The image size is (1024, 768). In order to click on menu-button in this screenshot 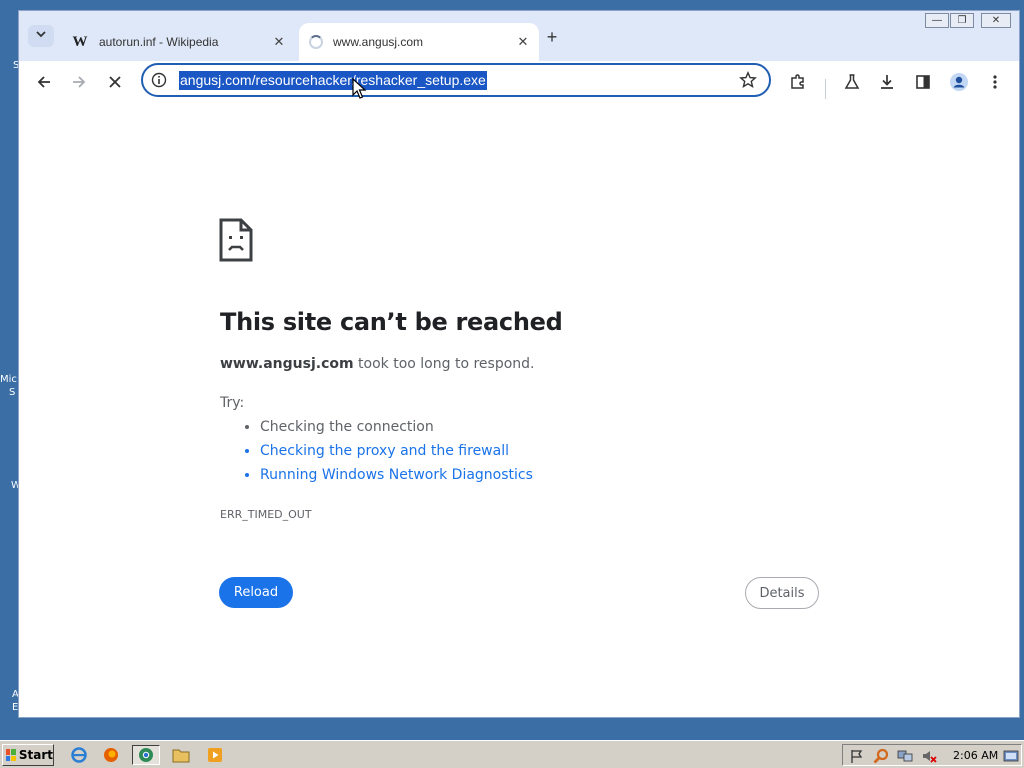, I will do `click(995, 82)`.